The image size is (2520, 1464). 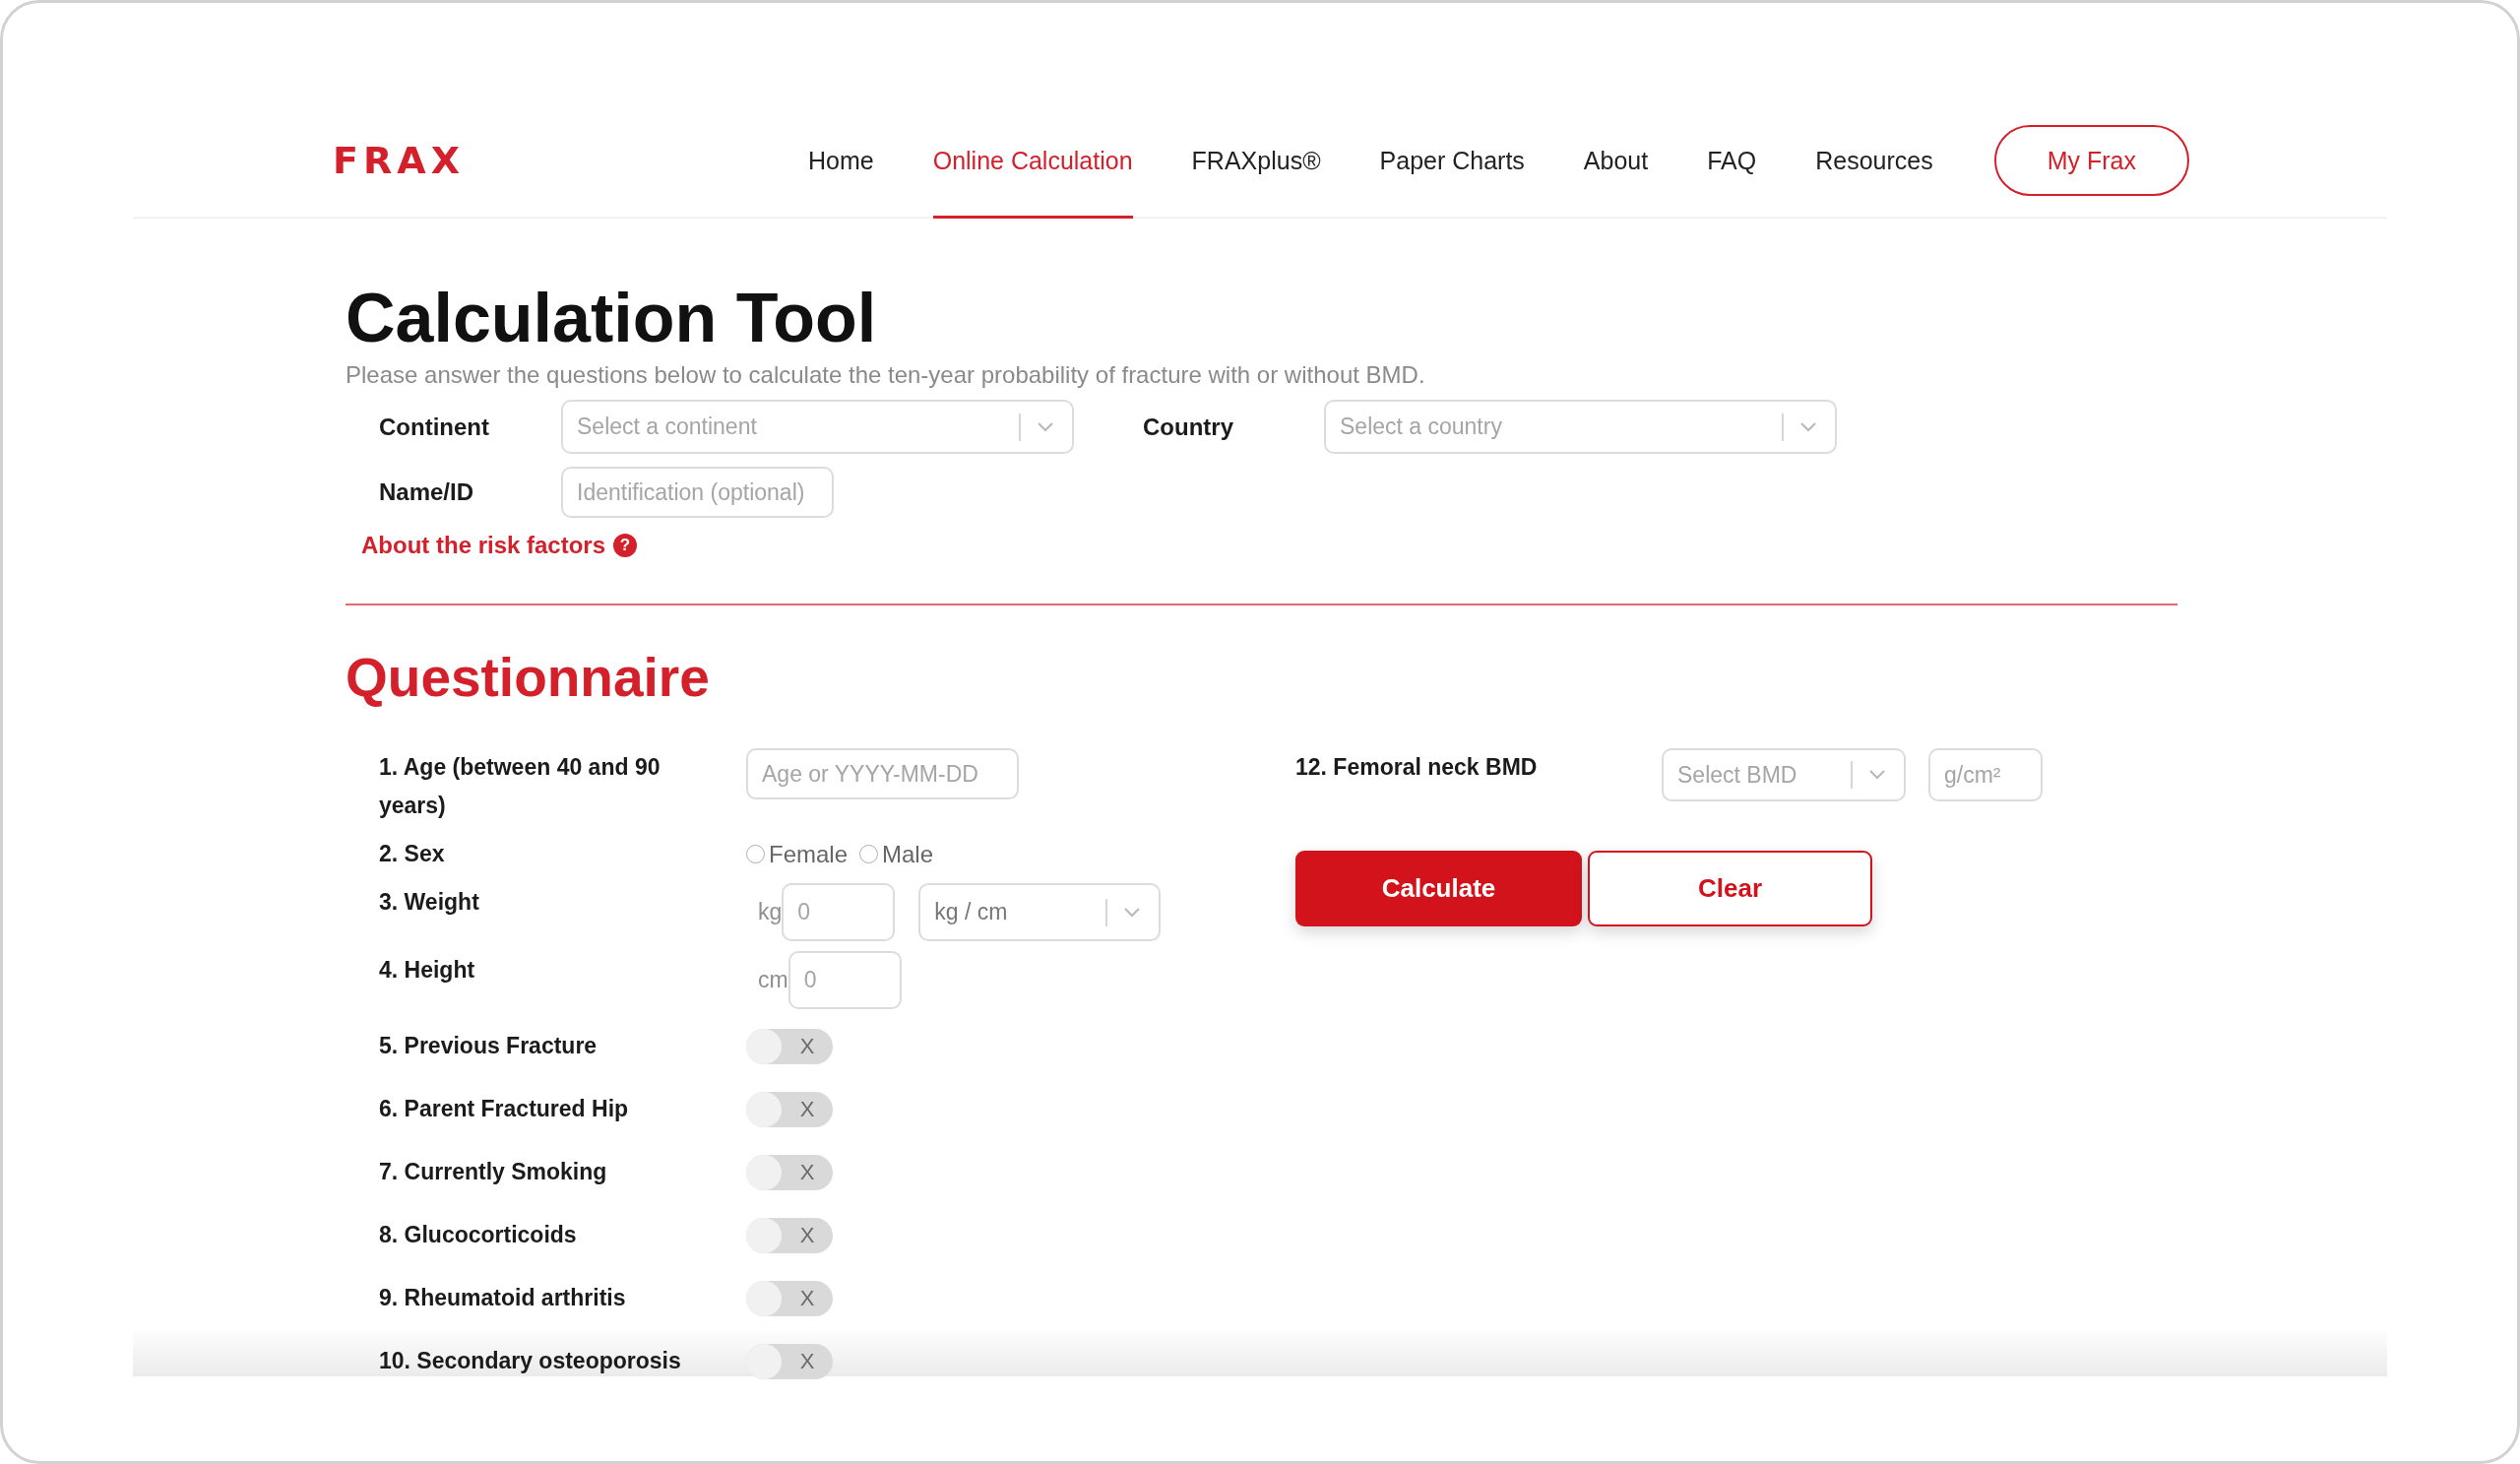 What do you see at coordinates (770, 912) in the screenshot?
I see `unit-label: kg` at bounding box center [770, 912].